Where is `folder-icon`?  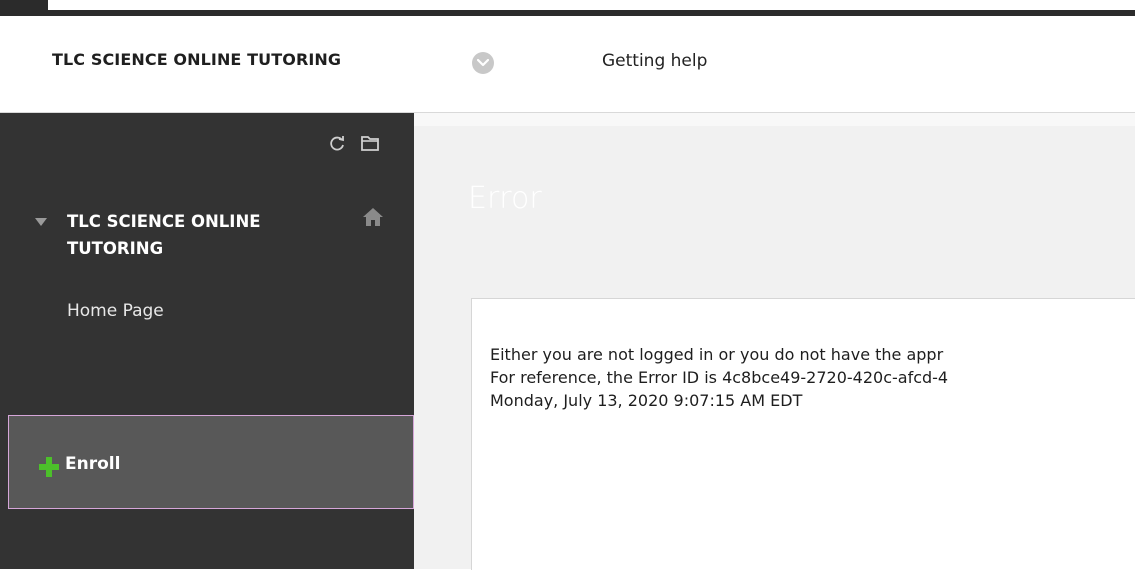 folder-icon is located at coordinates (370, 143).